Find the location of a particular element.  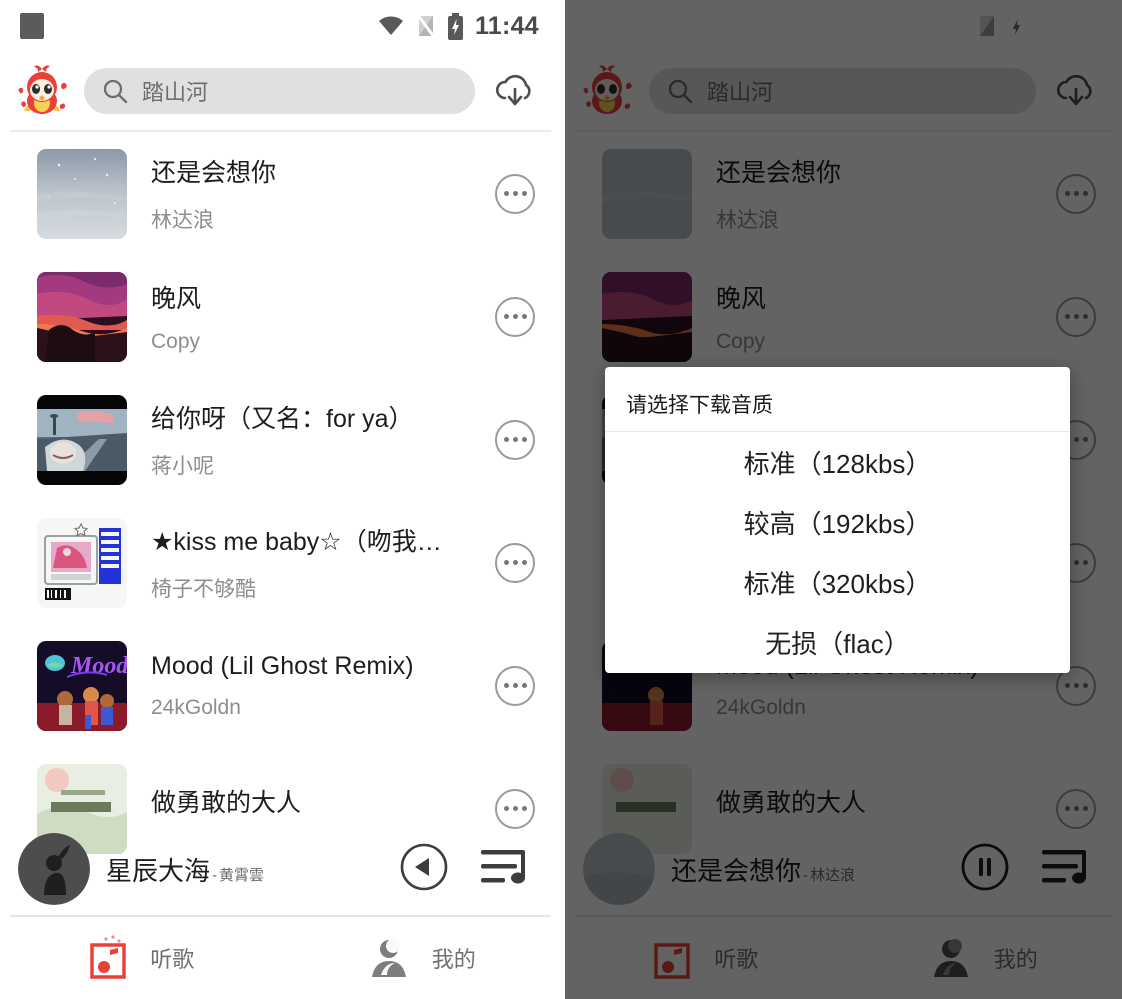

app-header: 踏山河 is located at coordinates (280, 91).